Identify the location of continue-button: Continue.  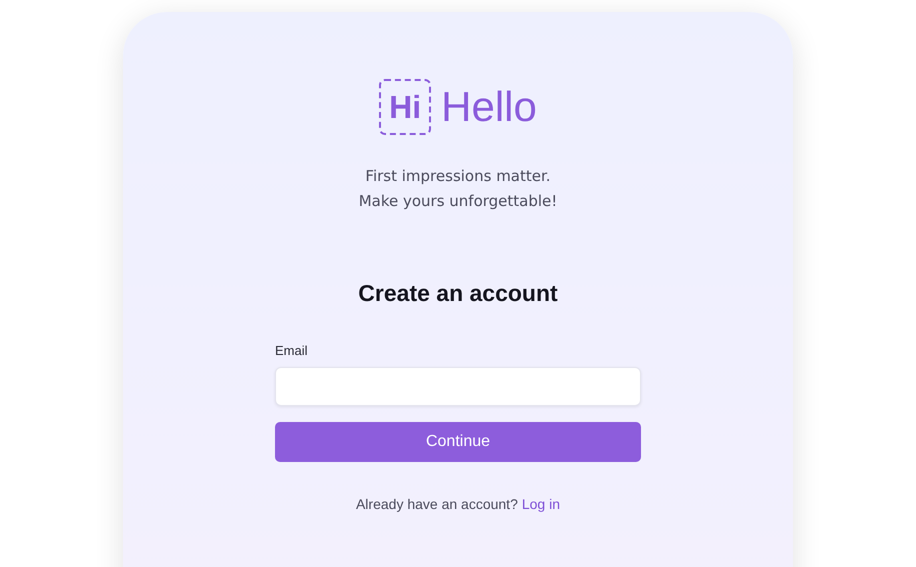
(458, 442).